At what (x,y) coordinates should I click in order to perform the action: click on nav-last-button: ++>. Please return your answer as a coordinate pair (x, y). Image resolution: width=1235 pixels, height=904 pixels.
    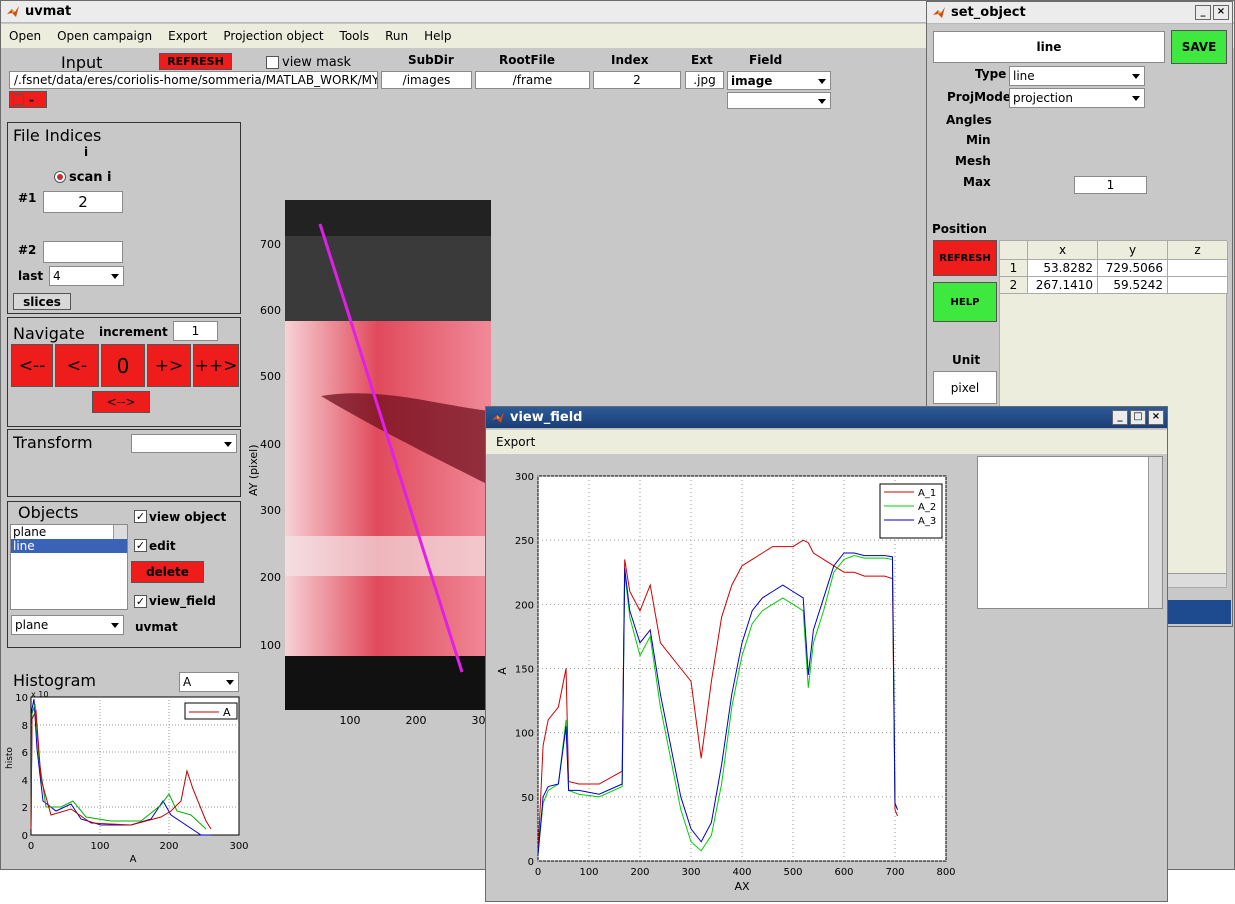
    Looking at the image, I should click on (216, 365).